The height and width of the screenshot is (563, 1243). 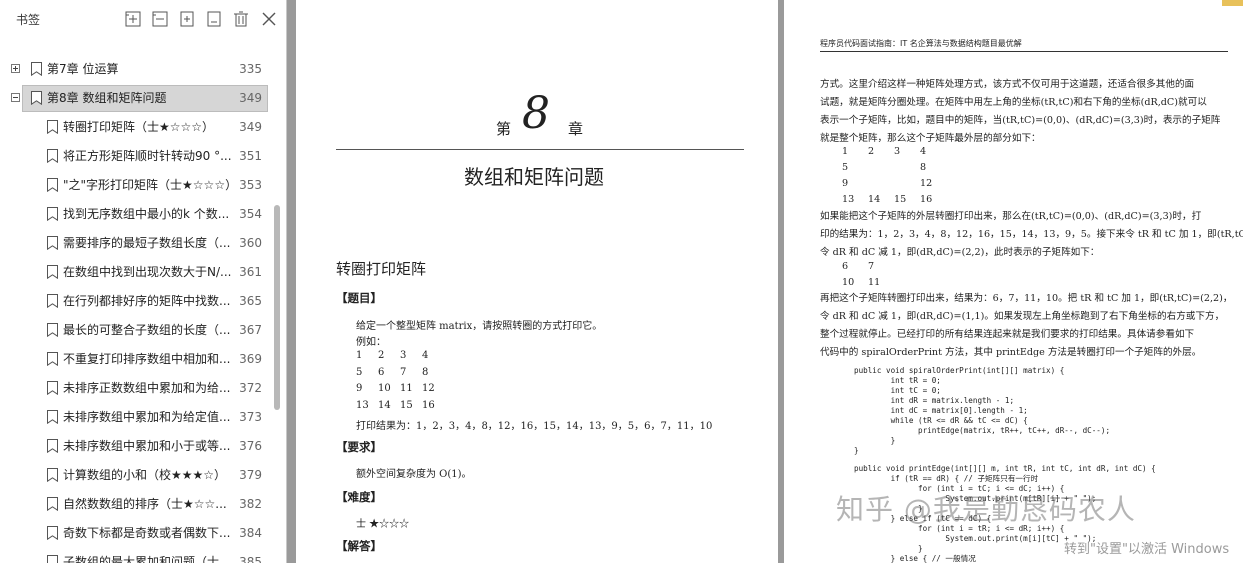 I want to click on bookmark-item: 奇数下标都是奇数或者偶数下... 384, so click(x=138, y=533).